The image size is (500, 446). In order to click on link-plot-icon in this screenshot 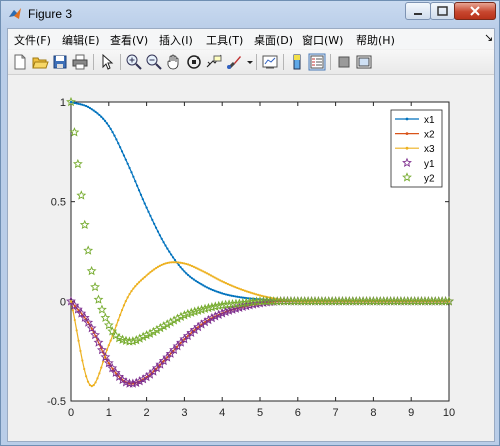, I will do `click(270, 62)`.